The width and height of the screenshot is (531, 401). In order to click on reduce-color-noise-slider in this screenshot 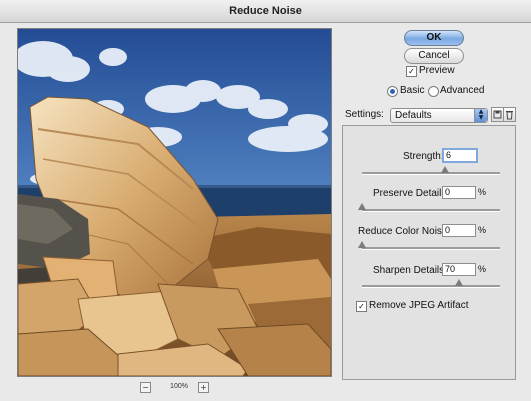, I will do `click(431, 248)`.